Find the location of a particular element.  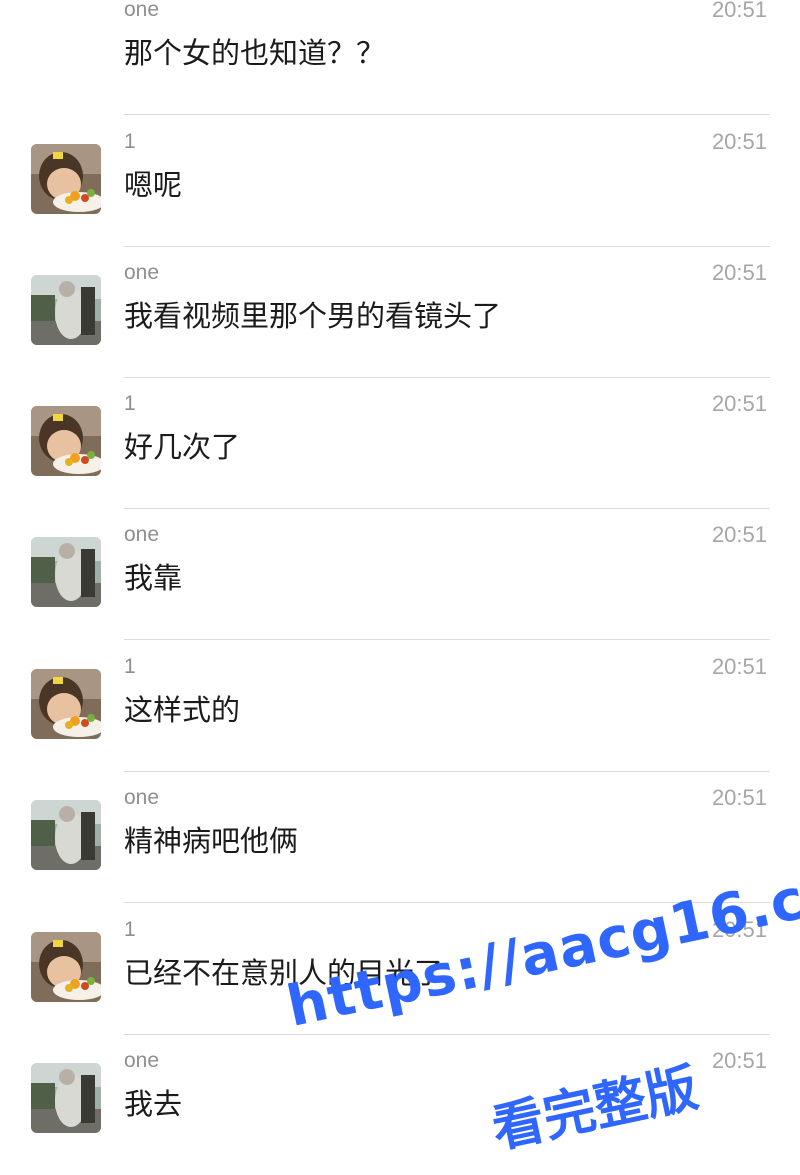

message-item: one 20:51 那个女的也知道？？ is located at coordinates (400, 57).